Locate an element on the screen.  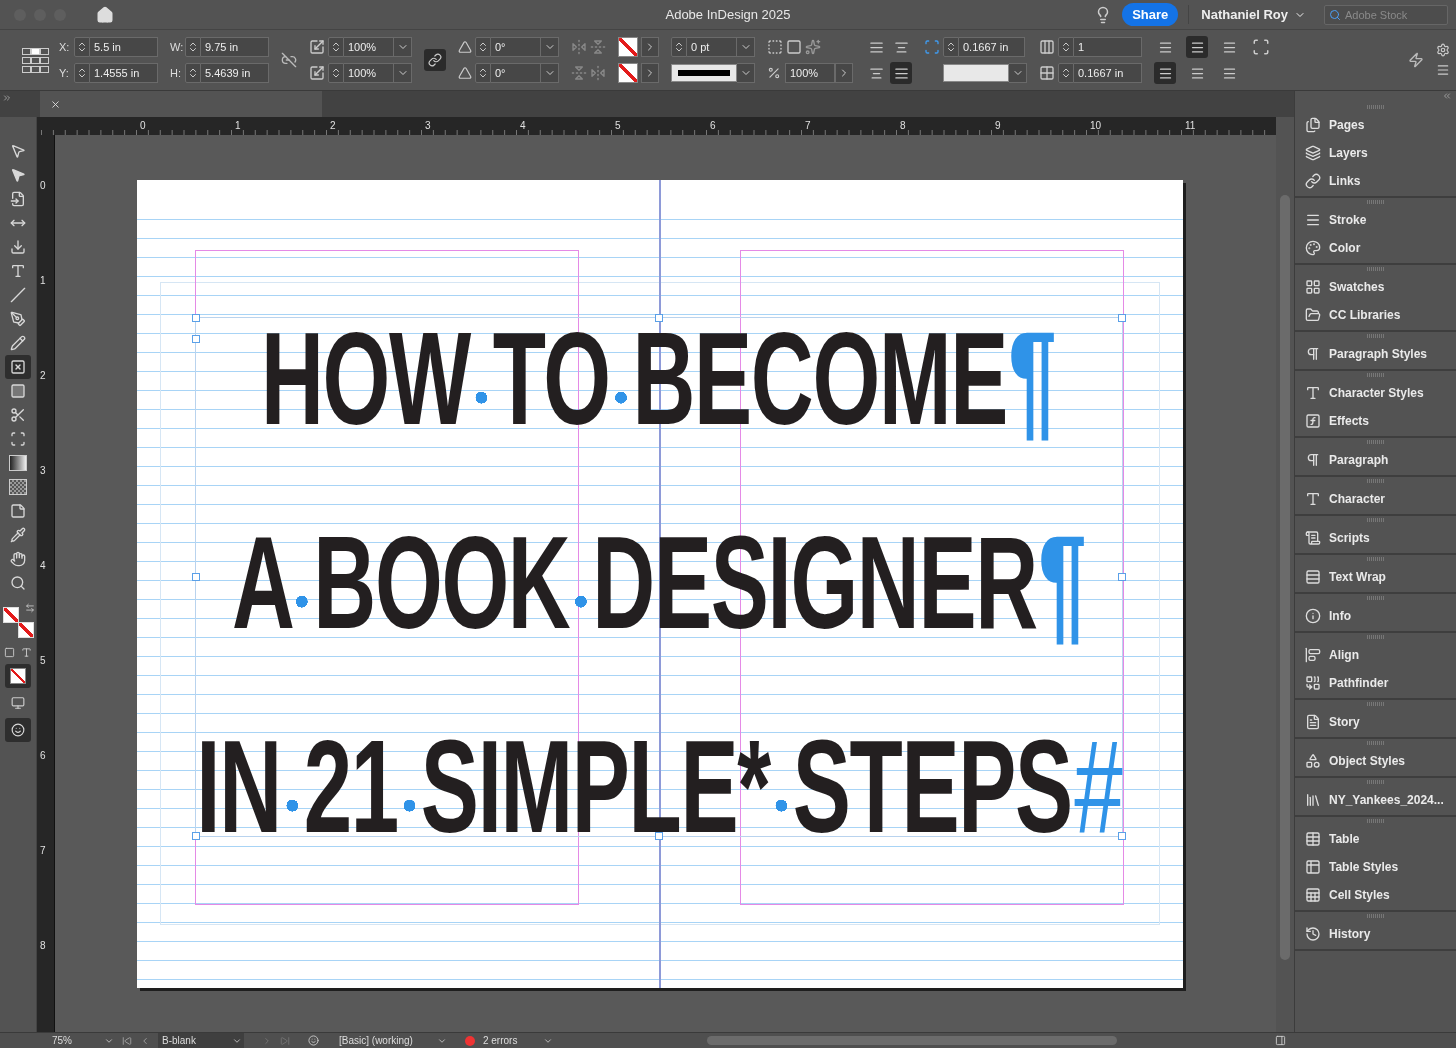
swap-icon is located at coordinates (30, 608).